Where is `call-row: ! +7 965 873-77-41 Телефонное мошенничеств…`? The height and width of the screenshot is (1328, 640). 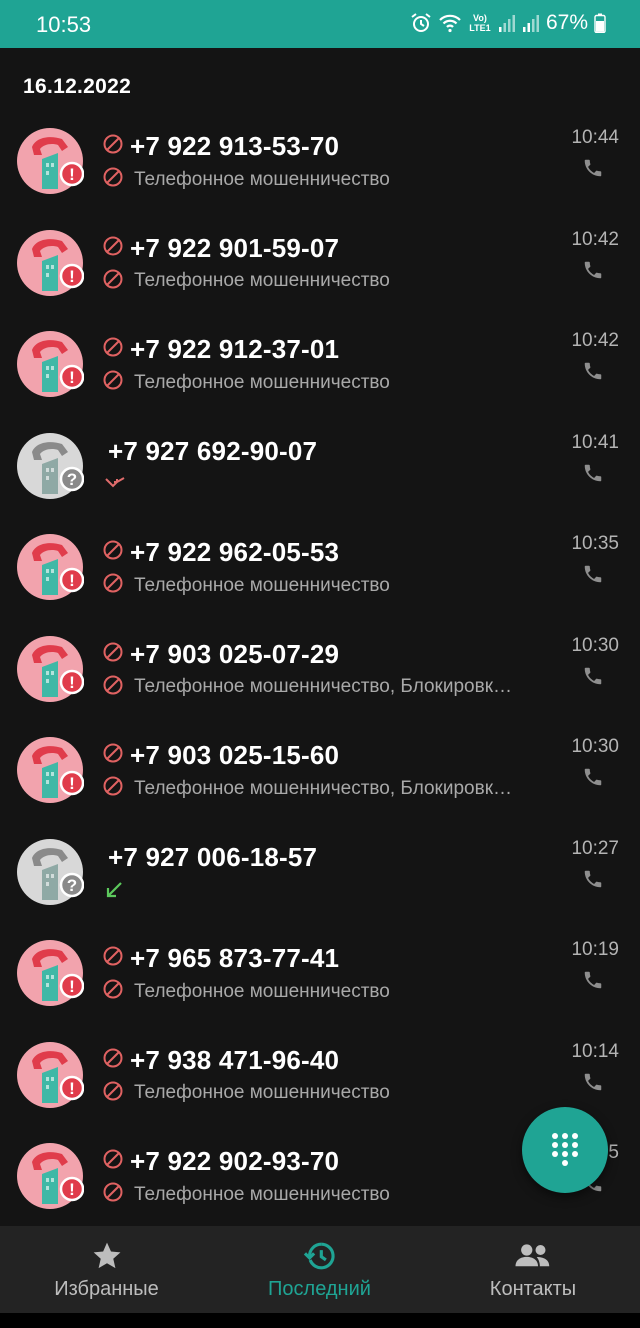
call-row: ! +7 965 873-77-41 Телефонное мошенничеств… is located at coordinates (320, 974).